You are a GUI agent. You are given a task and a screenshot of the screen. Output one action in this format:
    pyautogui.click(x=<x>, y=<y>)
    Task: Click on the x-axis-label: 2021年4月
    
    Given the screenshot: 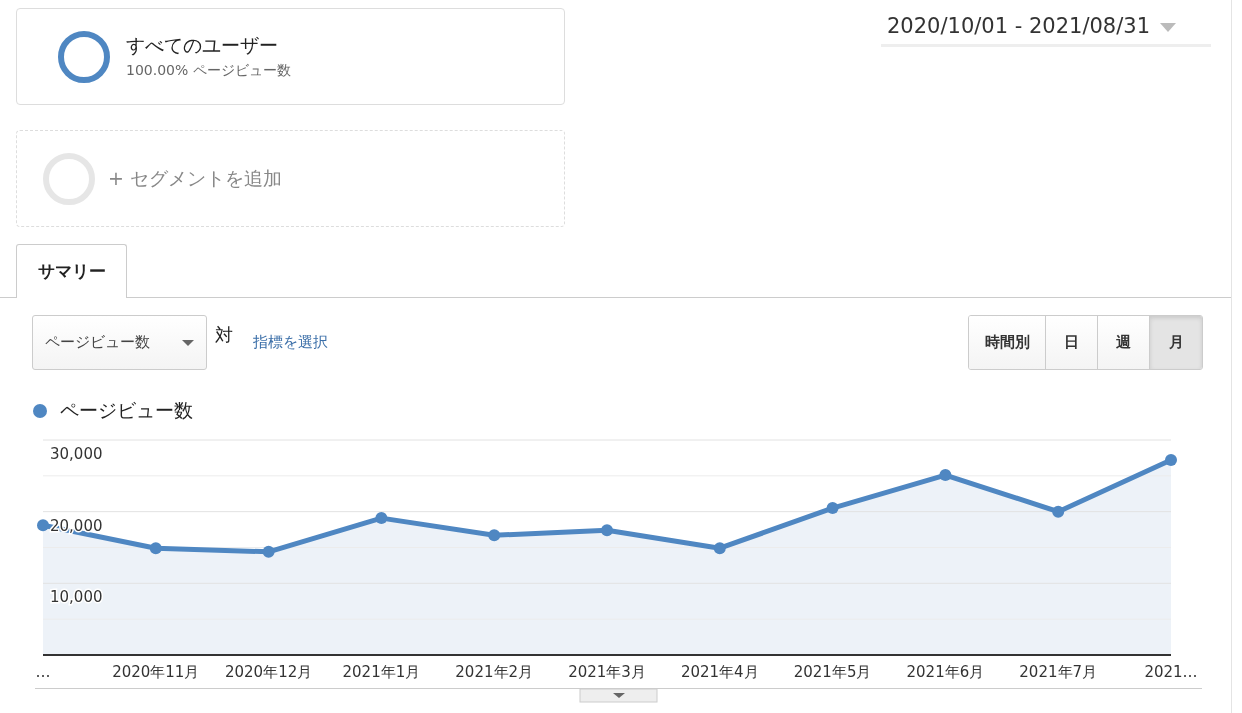 What is the action you would take?
    pyautogui.click(x=719, y=672)
    